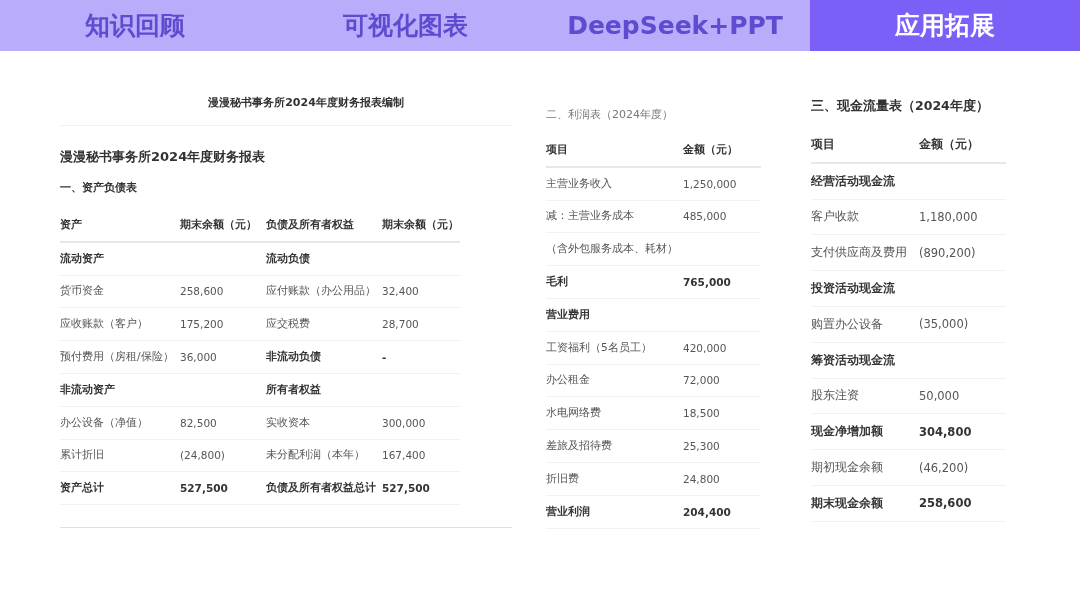  Describe the element at coordinates (675, 25) in the screenshot. I see `nav-tab: DeepSeek+PPT` at that location.